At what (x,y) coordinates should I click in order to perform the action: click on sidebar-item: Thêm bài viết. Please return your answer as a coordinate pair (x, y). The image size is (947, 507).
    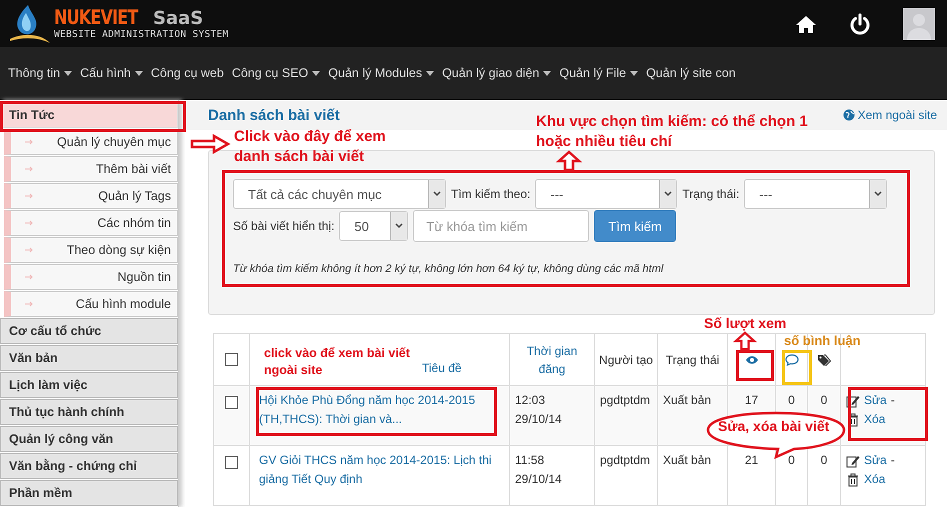
    Looking at the image, I should click on (91, 169).